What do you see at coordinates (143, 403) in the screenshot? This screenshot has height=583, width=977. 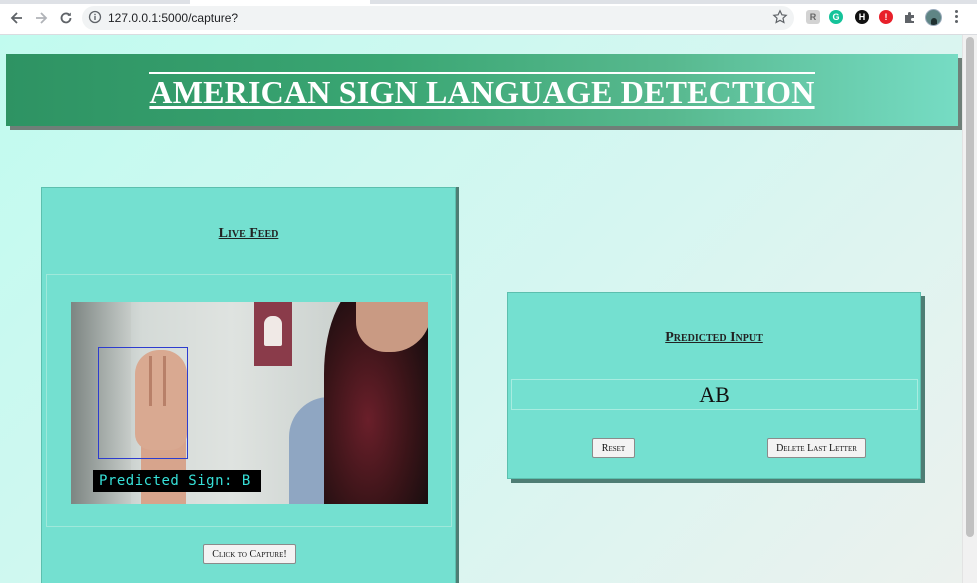 I see `detection-box` at bounding box center [143, 403].